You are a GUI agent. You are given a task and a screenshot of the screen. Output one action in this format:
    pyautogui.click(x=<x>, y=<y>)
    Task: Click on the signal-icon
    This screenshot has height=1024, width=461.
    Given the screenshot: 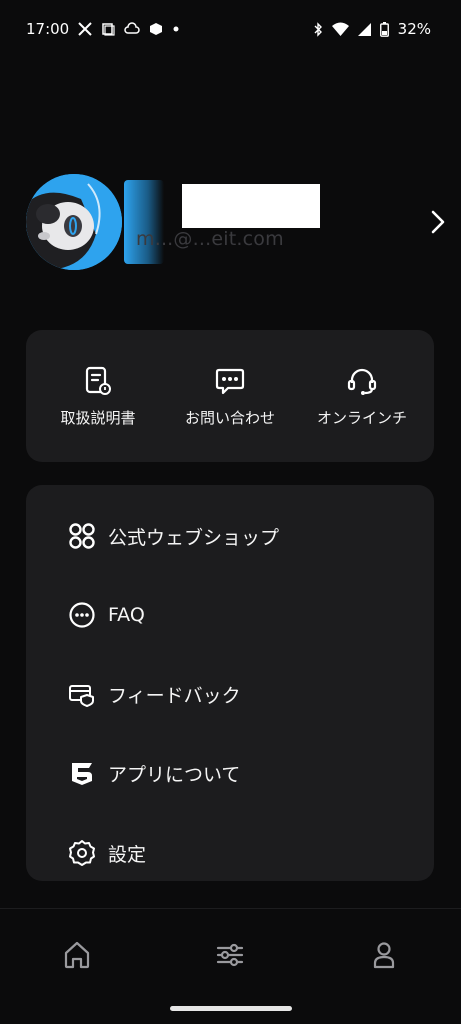 What is the action you would take?
    pyautogui.click(x=364, y=29)
    